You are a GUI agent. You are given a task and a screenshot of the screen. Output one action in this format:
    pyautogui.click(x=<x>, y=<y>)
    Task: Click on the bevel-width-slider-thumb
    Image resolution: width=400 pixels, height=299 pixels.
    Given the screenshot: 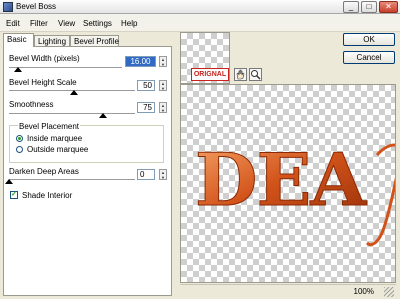 What is the action you would take?
    pyautogui.click(x=18, y=69)
    